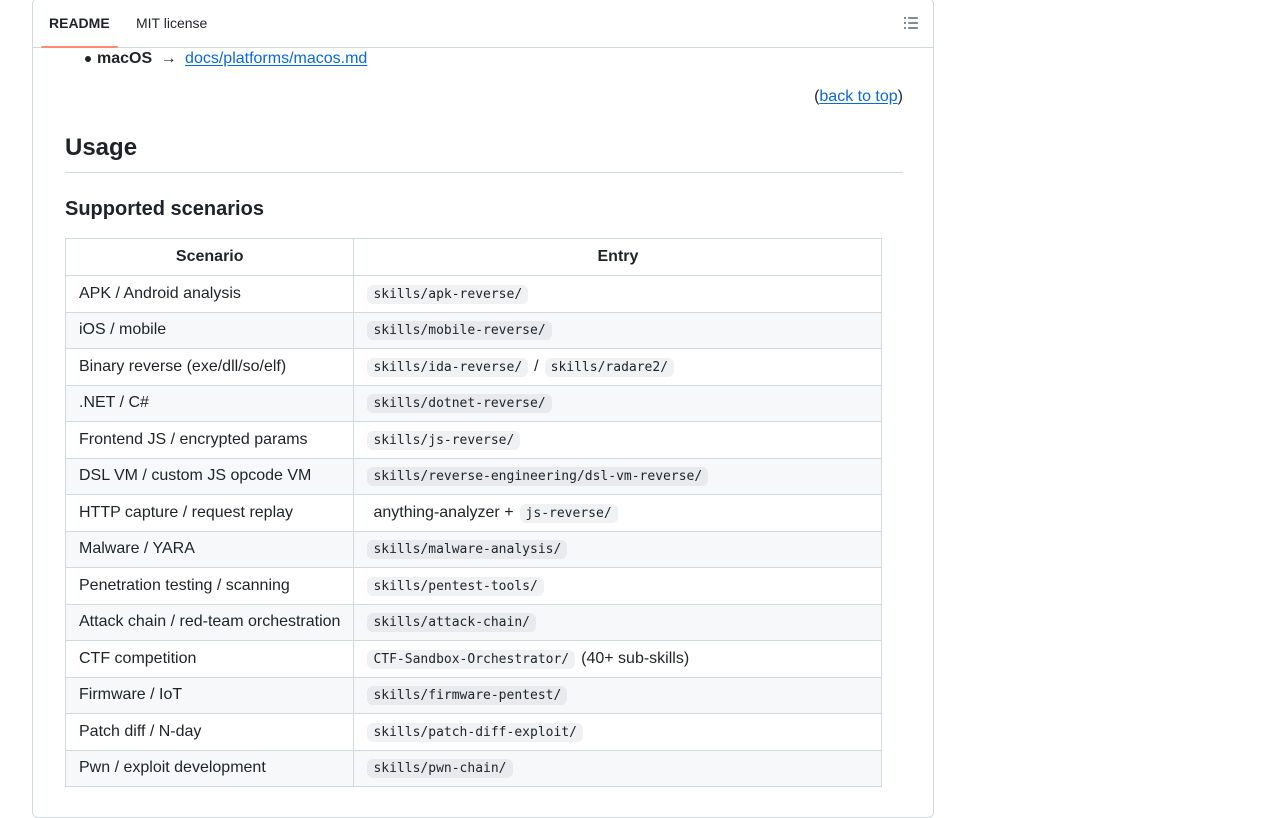  I want to click on entry-cell: skills/attack-chain/, so click(618, 622).